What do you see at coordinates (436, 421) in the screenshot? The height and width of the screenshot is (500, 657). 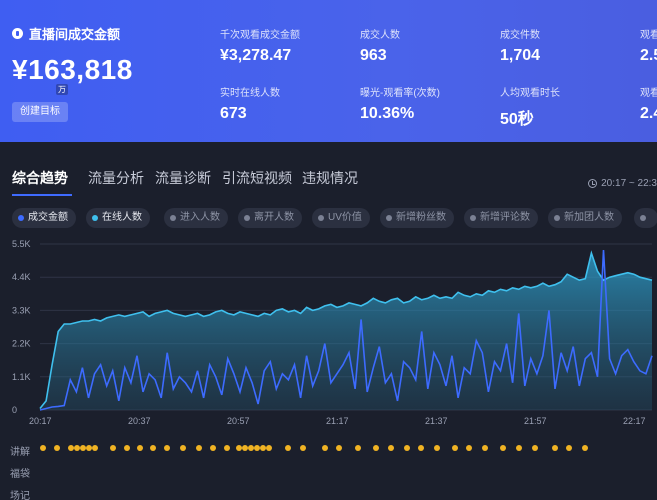 I see `x-tick-label: 21:37` at bounding box center [436, 421].